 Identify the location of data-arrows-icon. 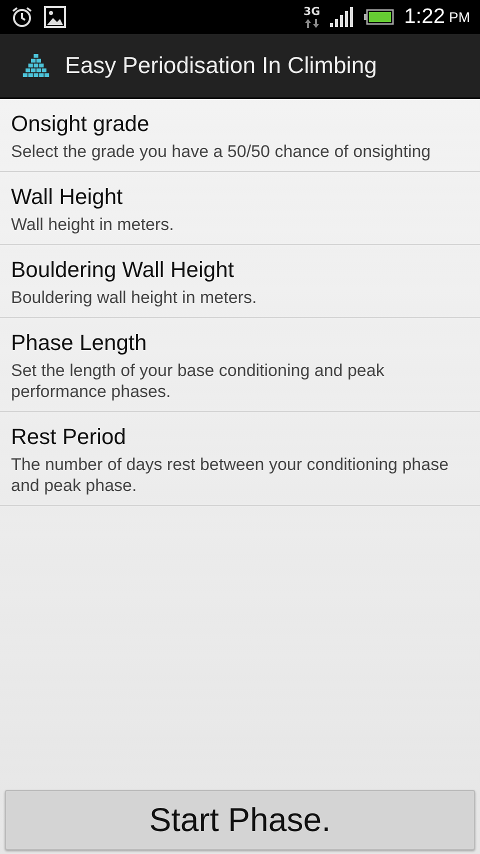
(312, 23).